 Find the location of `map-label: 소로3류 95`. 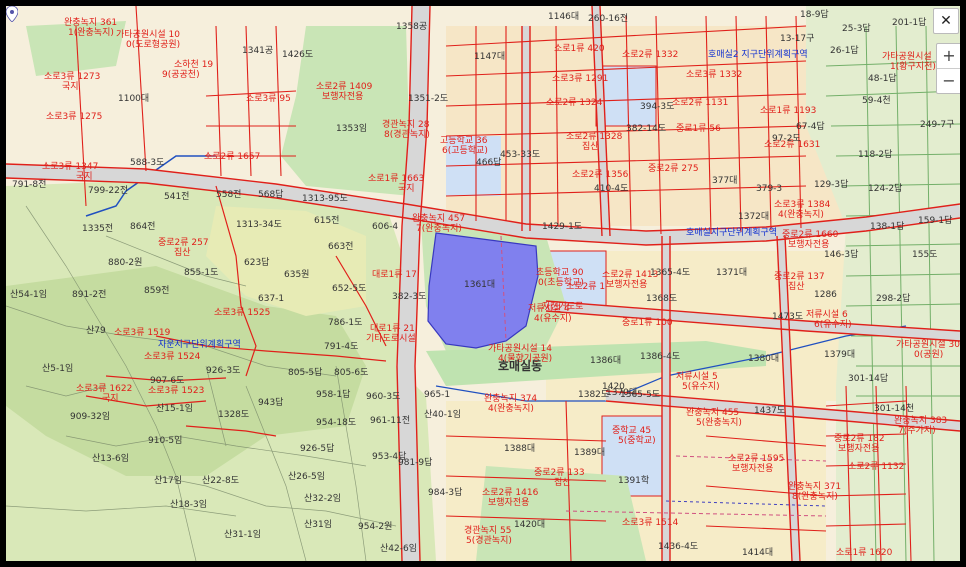

map-label: 소로3류 95 is located at coordinates (268, 99).